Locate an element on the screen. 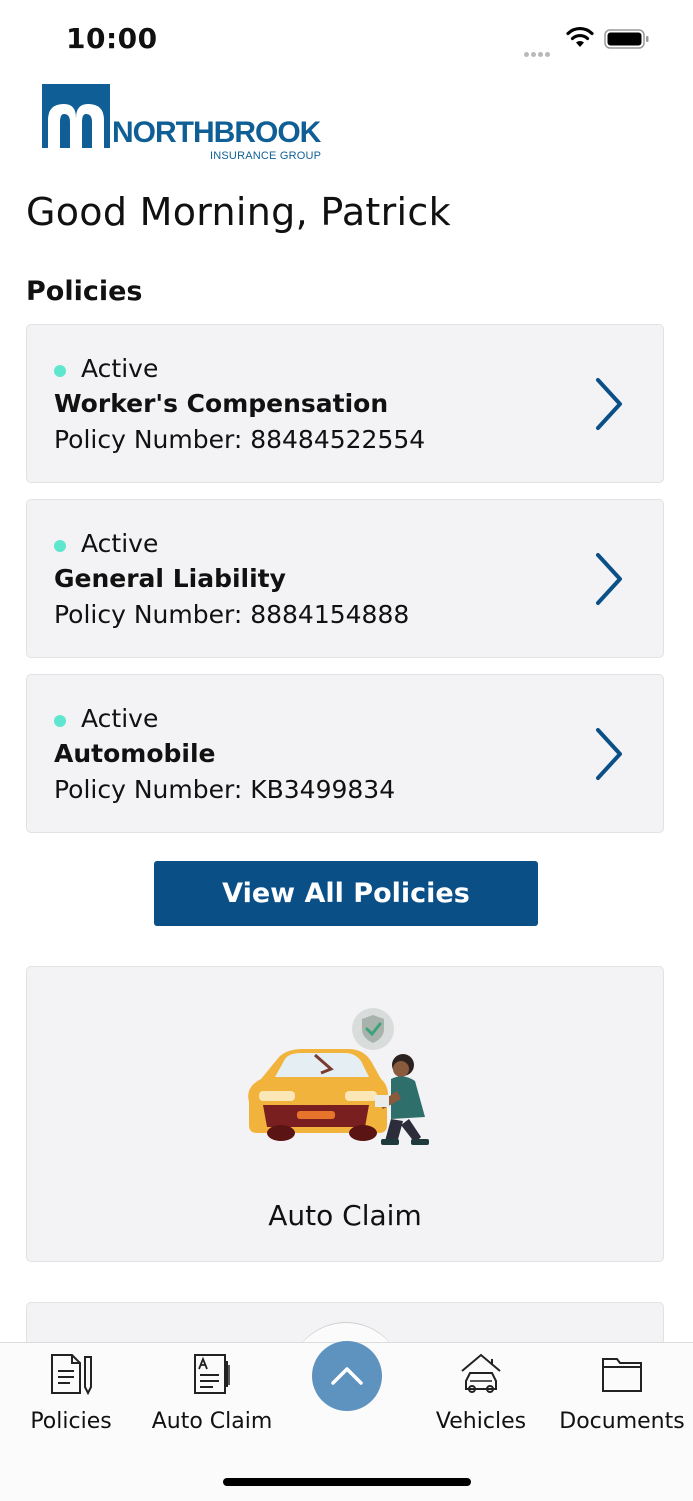  expand-menu-button is located at coordinates (347, 1376).